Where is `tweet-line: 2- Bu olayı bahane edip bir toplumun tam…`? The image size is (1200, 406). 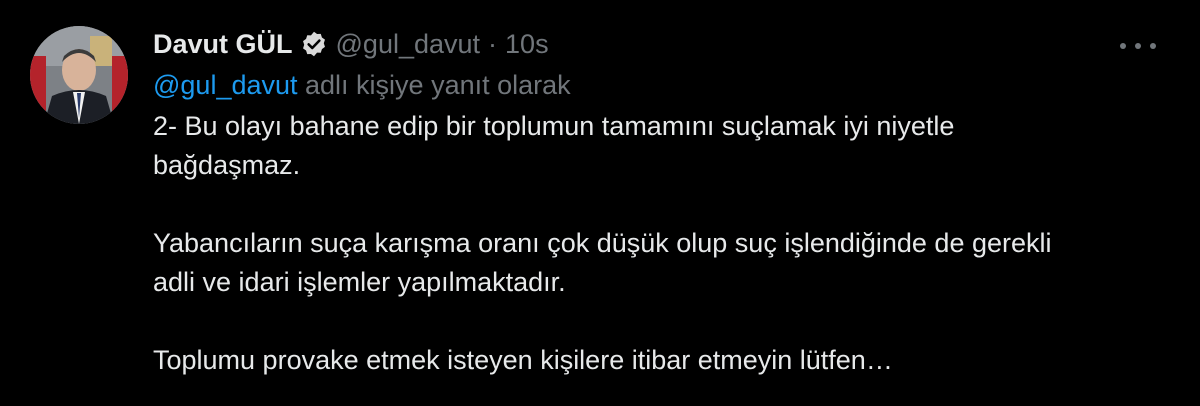 tweet-line: 2- Bu olayı bahane edip bir toplumun tam… is located at coordinates (554, 126).